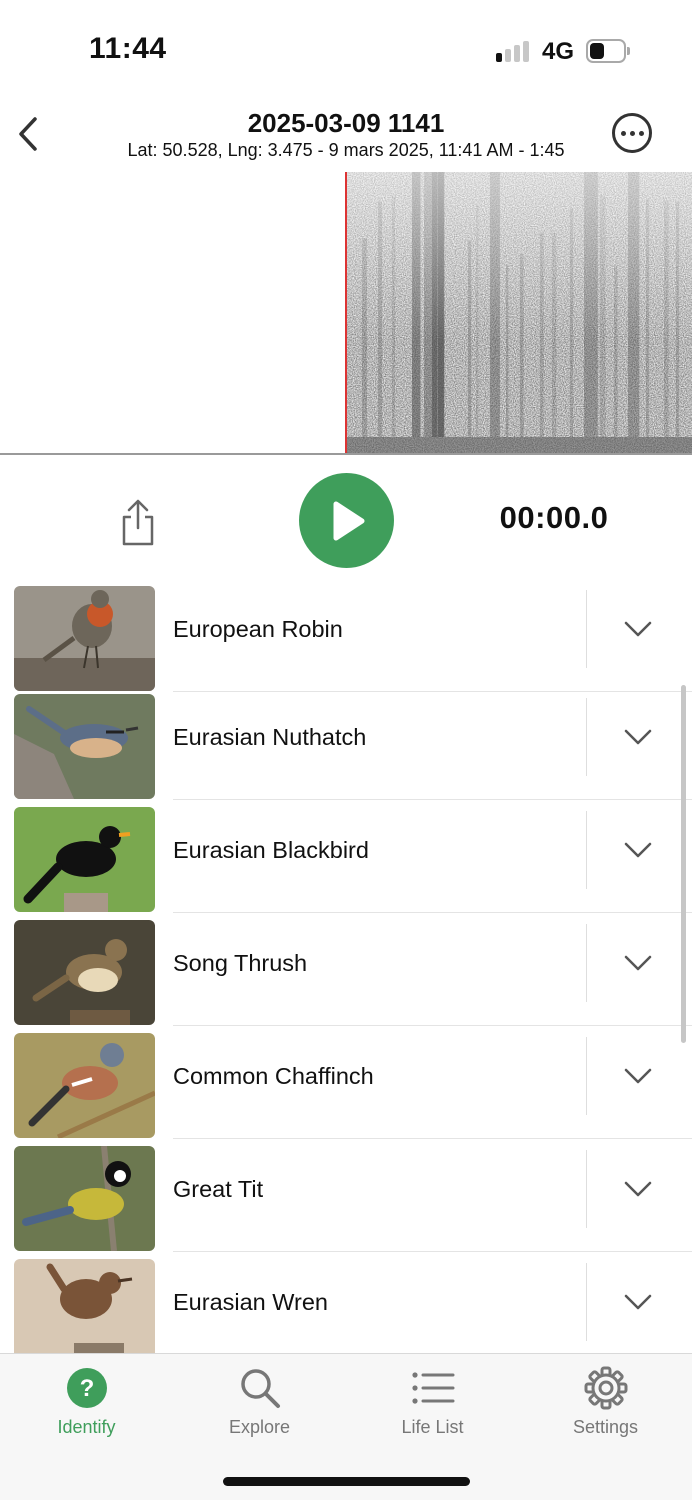 This screenshot has height=1500, width=692. I want to click on tab-identify: ? Identify, so click(86, 1404).